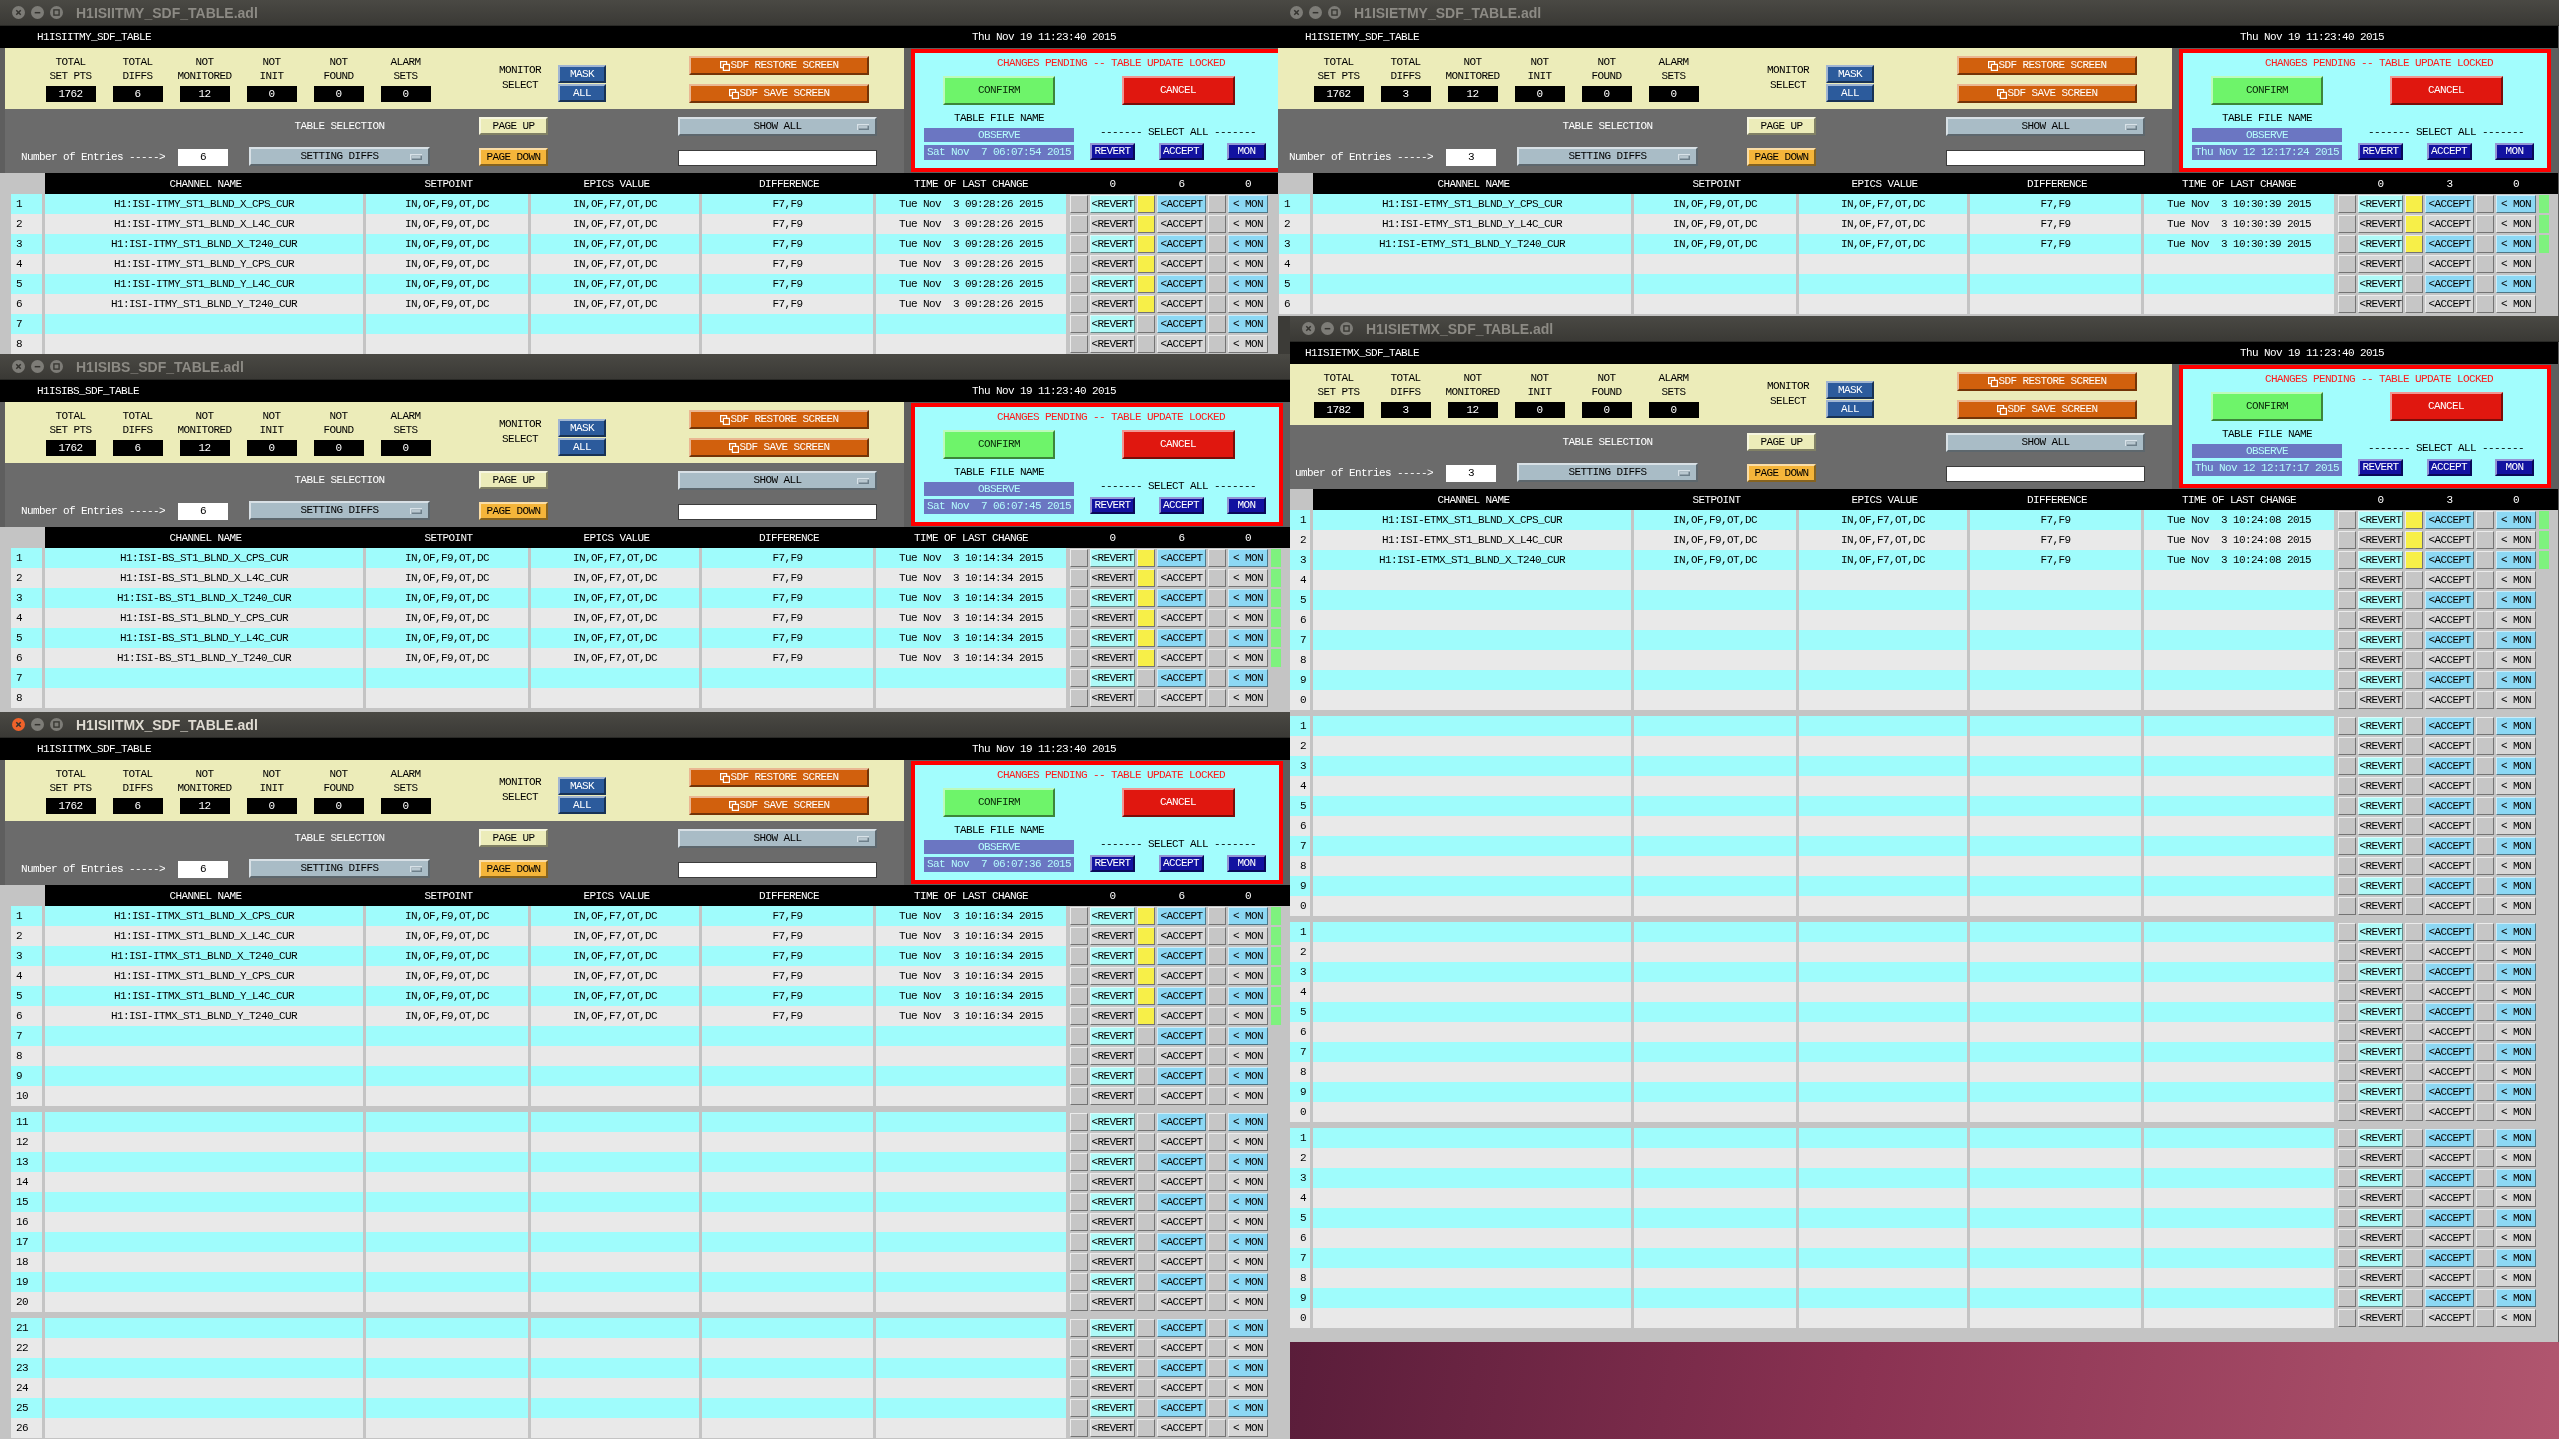 The width and height of the screenshot is (2559, 1439). I want to click on select-all-button: ACCEPT, so click(2449, 151).